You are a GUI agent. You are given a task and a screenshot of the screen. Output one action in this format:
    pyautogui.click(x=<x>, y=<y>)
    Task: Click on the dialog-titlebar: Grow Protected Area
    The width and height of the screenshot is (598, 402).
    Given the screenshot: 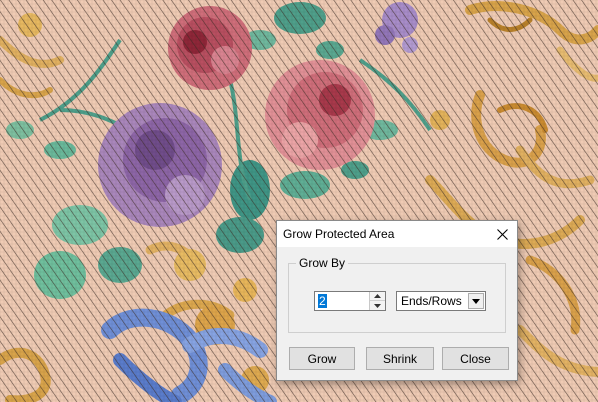 What is the action you would take?
    pyautogui.click(x=397, y=234)
    